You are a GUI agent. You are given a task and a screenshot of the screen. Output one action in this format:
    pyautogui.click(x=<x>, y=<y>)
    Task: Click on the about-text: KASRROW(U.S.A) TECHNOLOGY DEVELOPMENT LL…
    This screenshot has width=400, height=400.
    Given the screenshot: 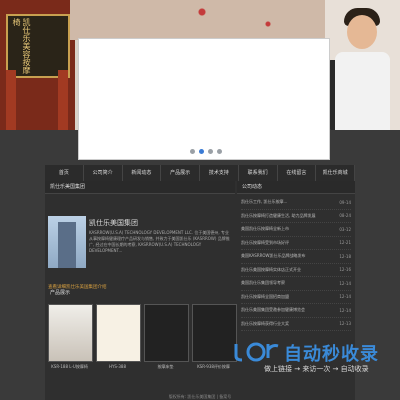 What is the action you would take?
    pyautogui.click(x=159, y=241)
    